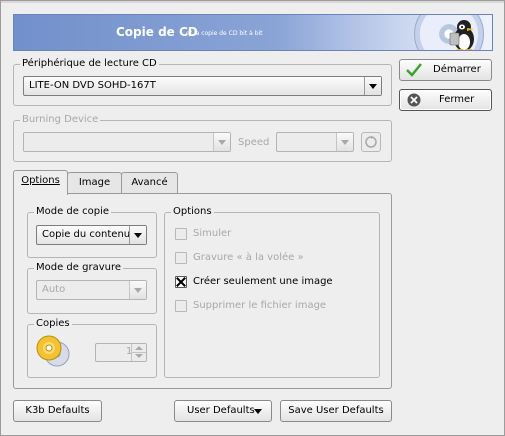 Image resolution: width=505 pixels, height=436 pixels. I want to click on tab-advanced: Avancé, so click(149, 183).